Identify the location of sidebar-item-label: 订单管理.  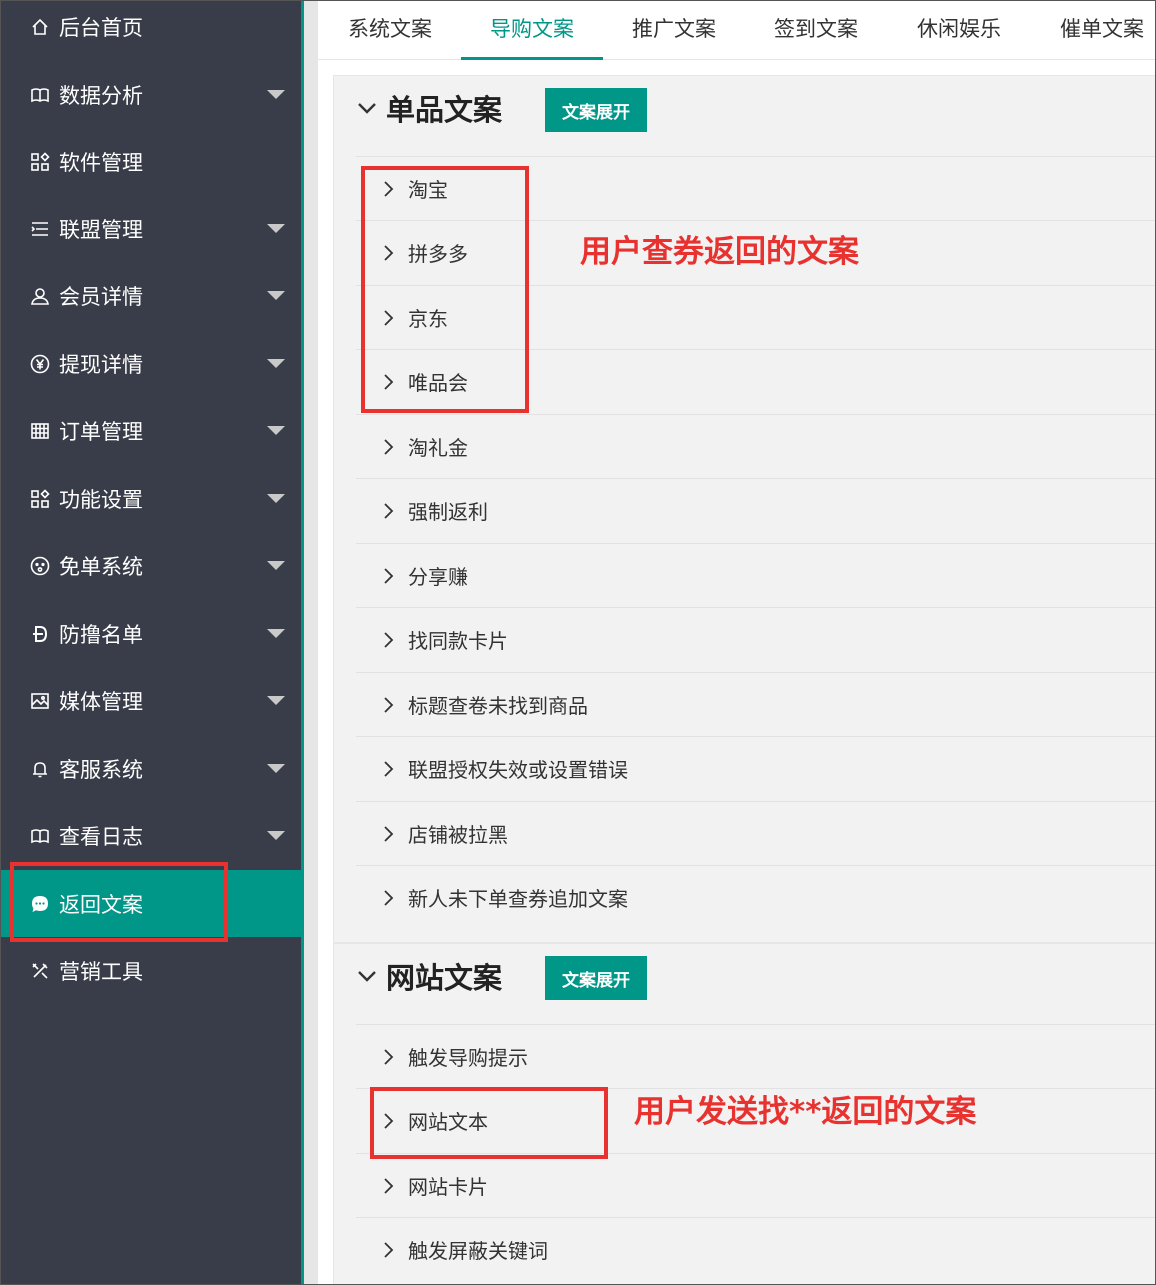
(101, 431).